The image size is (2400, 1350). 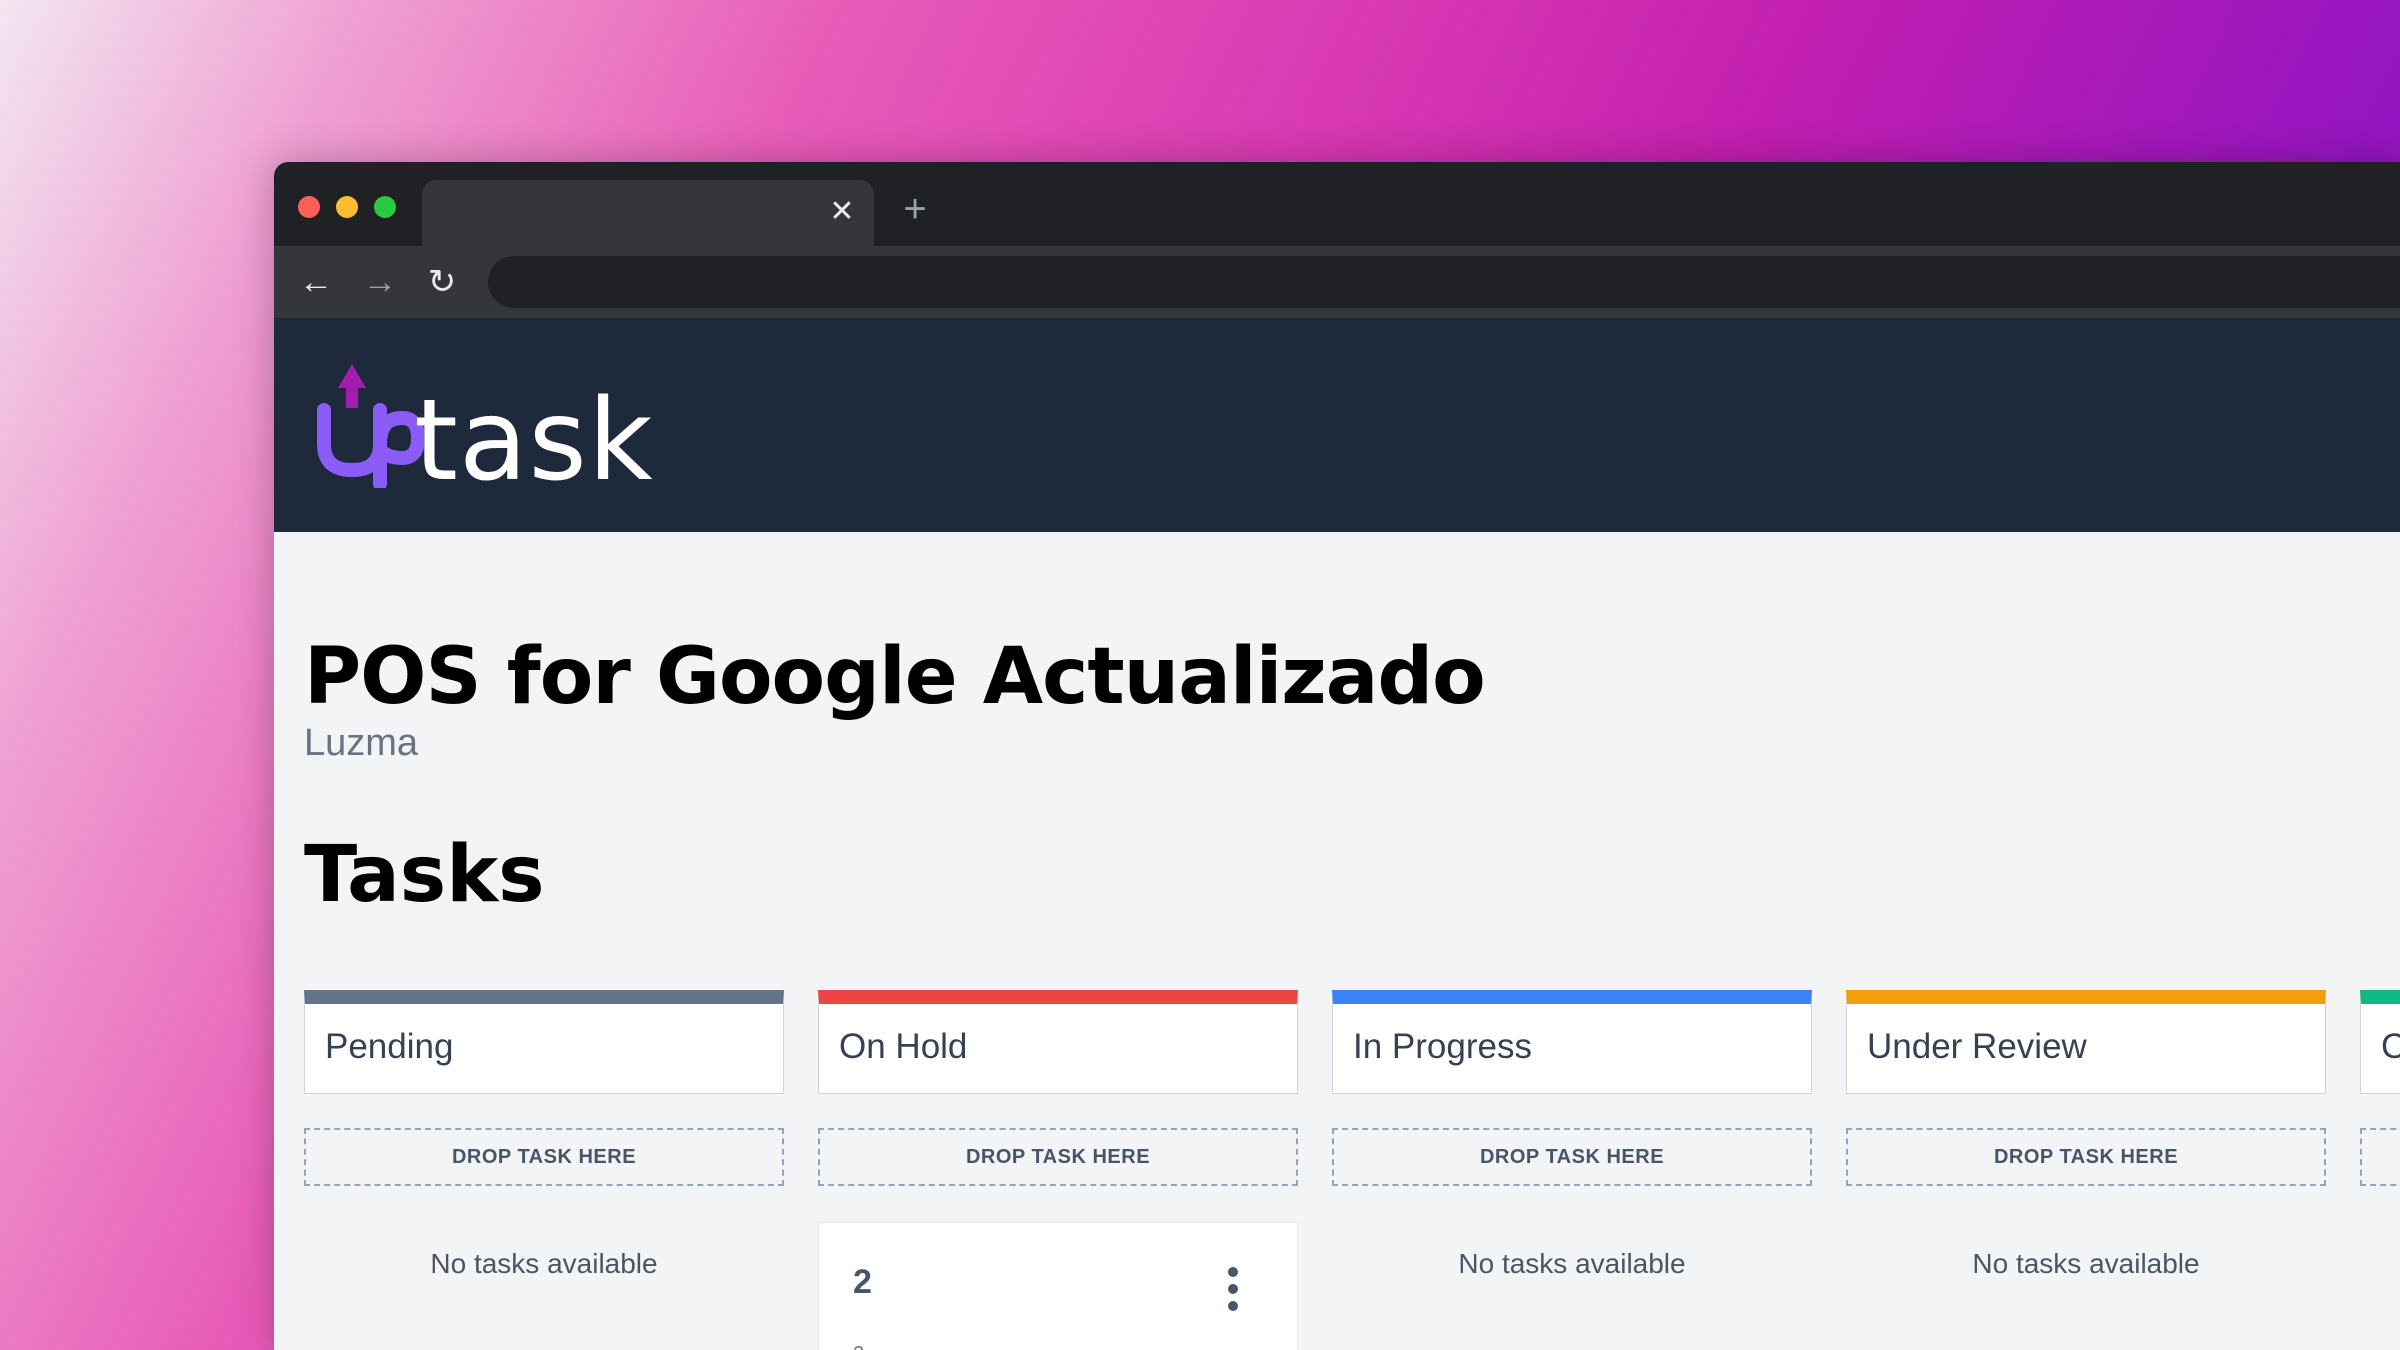 What do you see at coordinates (442, 282) in the screenshot?
I see `reload-icon: ↻` at bounding box center [442, 282].